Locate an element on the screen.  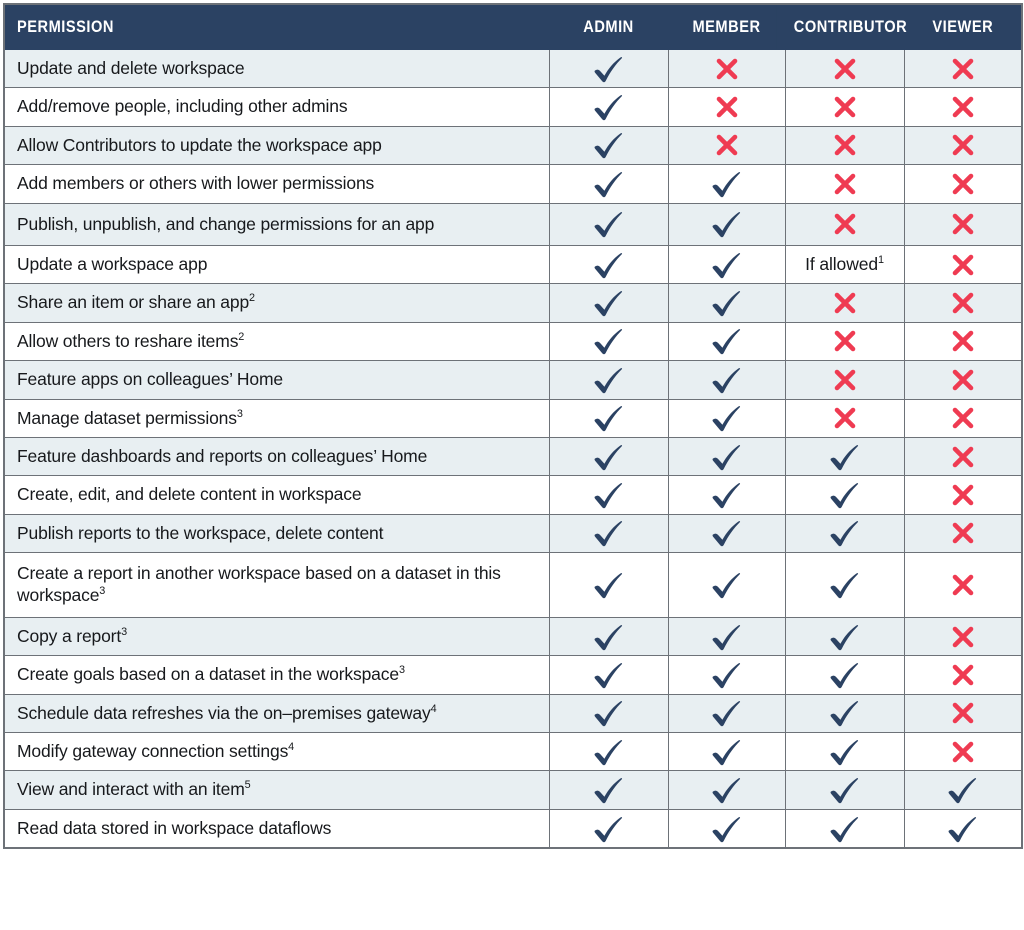
footnote-reference: 5 is located at coordinates (247, 785).